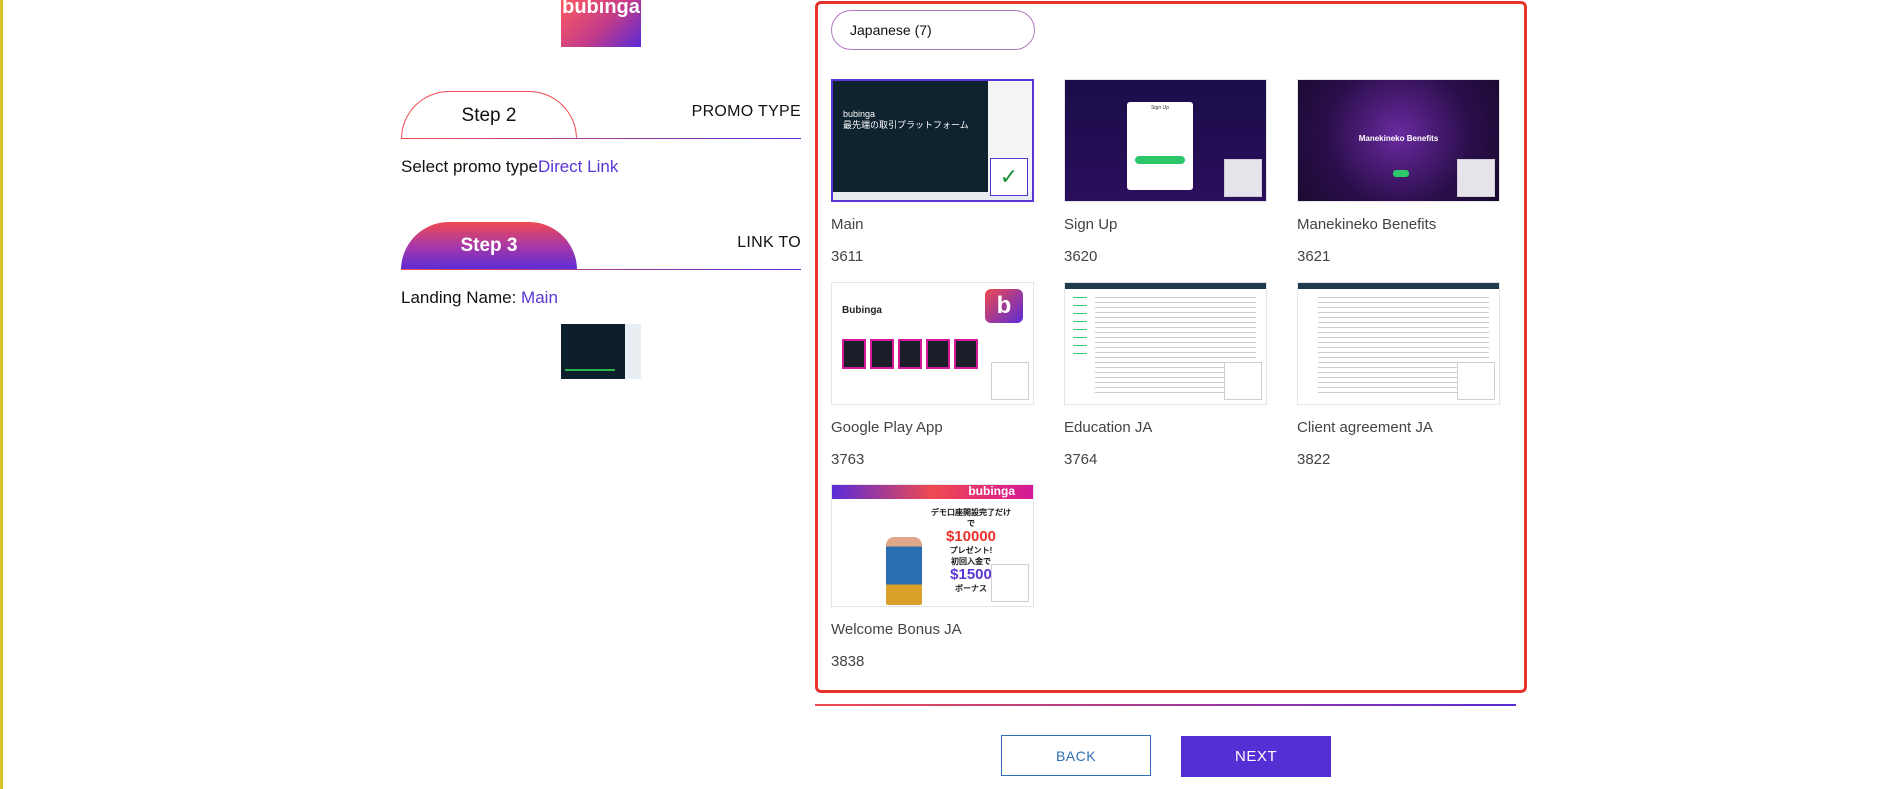 The image size is (1903, 789). I want to click on landing-card-google-play-app: Bubinga b Google Play App 3763, so click(932, 375).